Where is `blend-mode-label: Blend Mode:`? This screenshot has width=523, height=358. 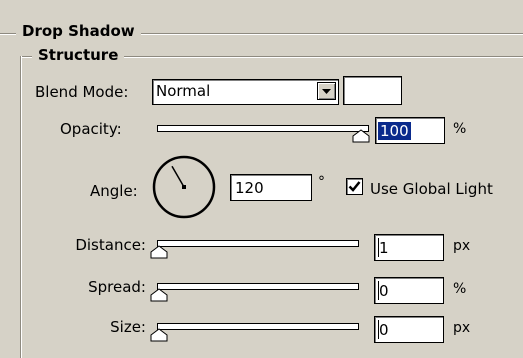 blend-mode-label: Blend Mode: is located at coordinates (82, 92).